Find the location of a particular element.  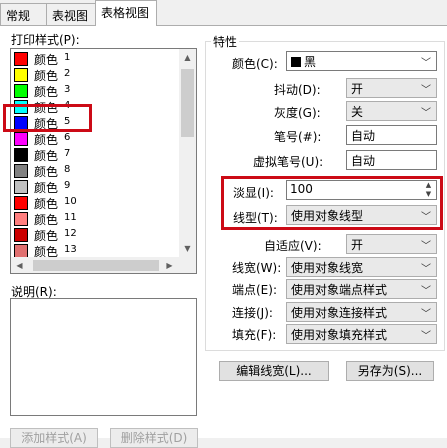

item-number: 6 is located at coordinates (67, 137).